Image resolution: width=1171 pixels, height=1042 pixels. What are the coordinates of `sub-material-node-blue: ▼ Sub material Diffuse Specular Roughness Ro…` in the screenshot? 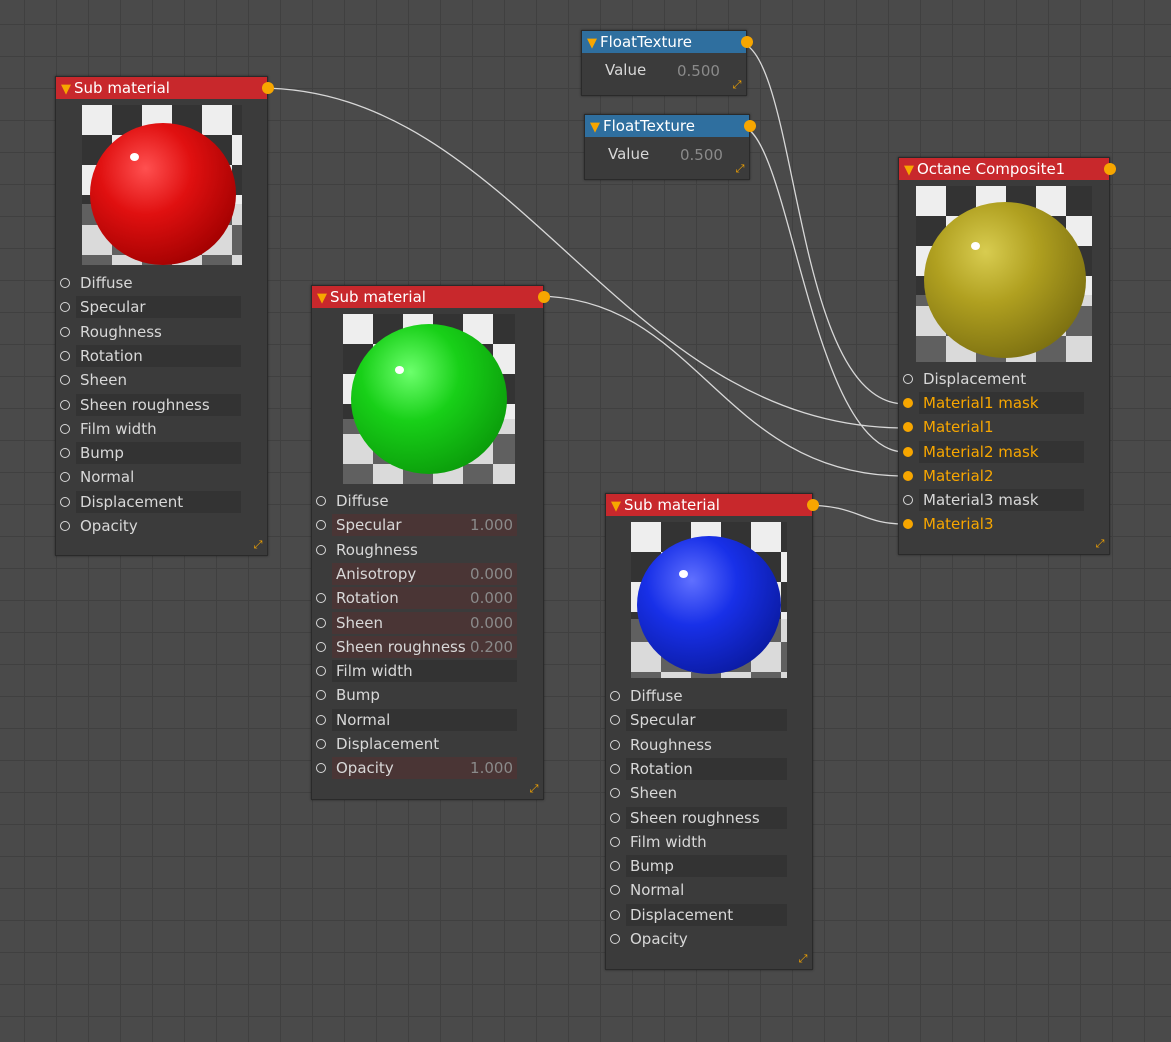 It's located at (712, 731).